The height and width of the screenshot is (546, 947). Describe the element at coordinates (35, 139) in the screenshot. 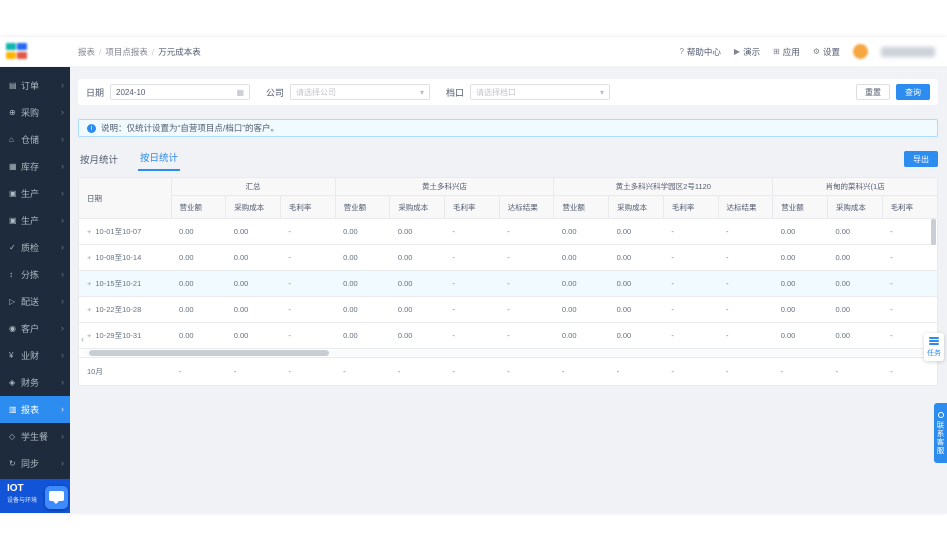

I see `sidebar-item-warehouse: ⌂ 仓储 ›` at that location.